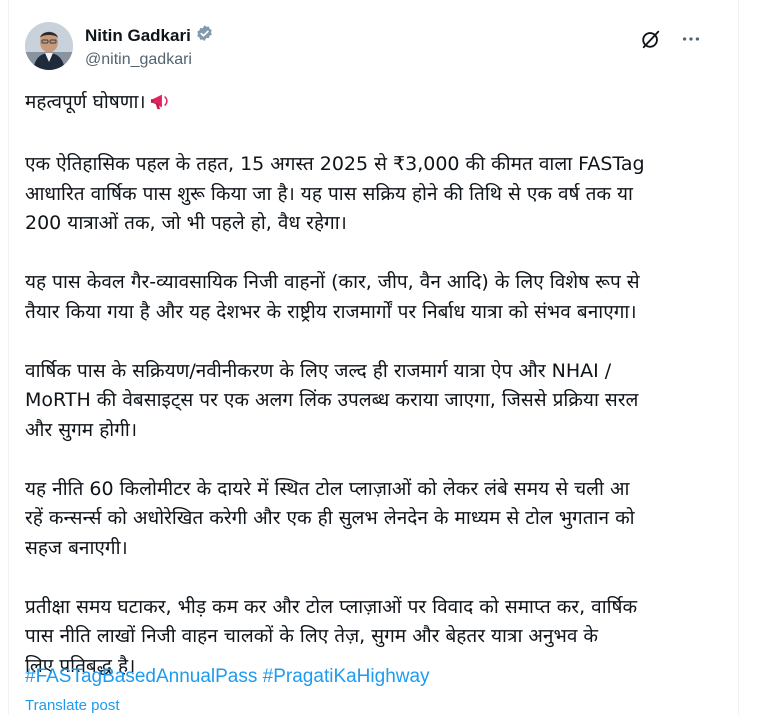 Image resolution: width=761 pixels, height=715 pixels. I want to click on display-name-row: Nitin Gadkari, so click(149, 35).